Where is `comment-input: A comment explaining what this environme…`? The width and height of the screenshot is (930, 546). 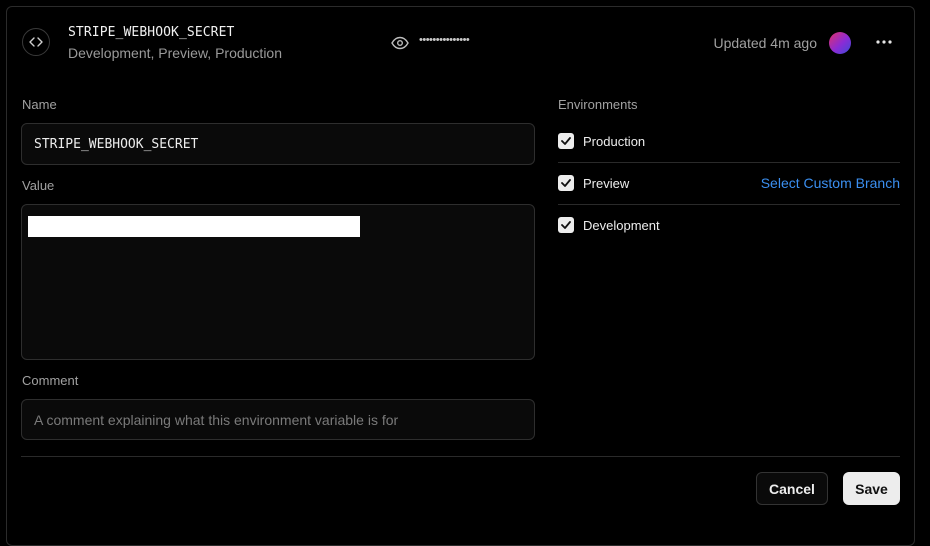 comment-input: A comment explaining what this environme… is located at coordinates (278, 419).